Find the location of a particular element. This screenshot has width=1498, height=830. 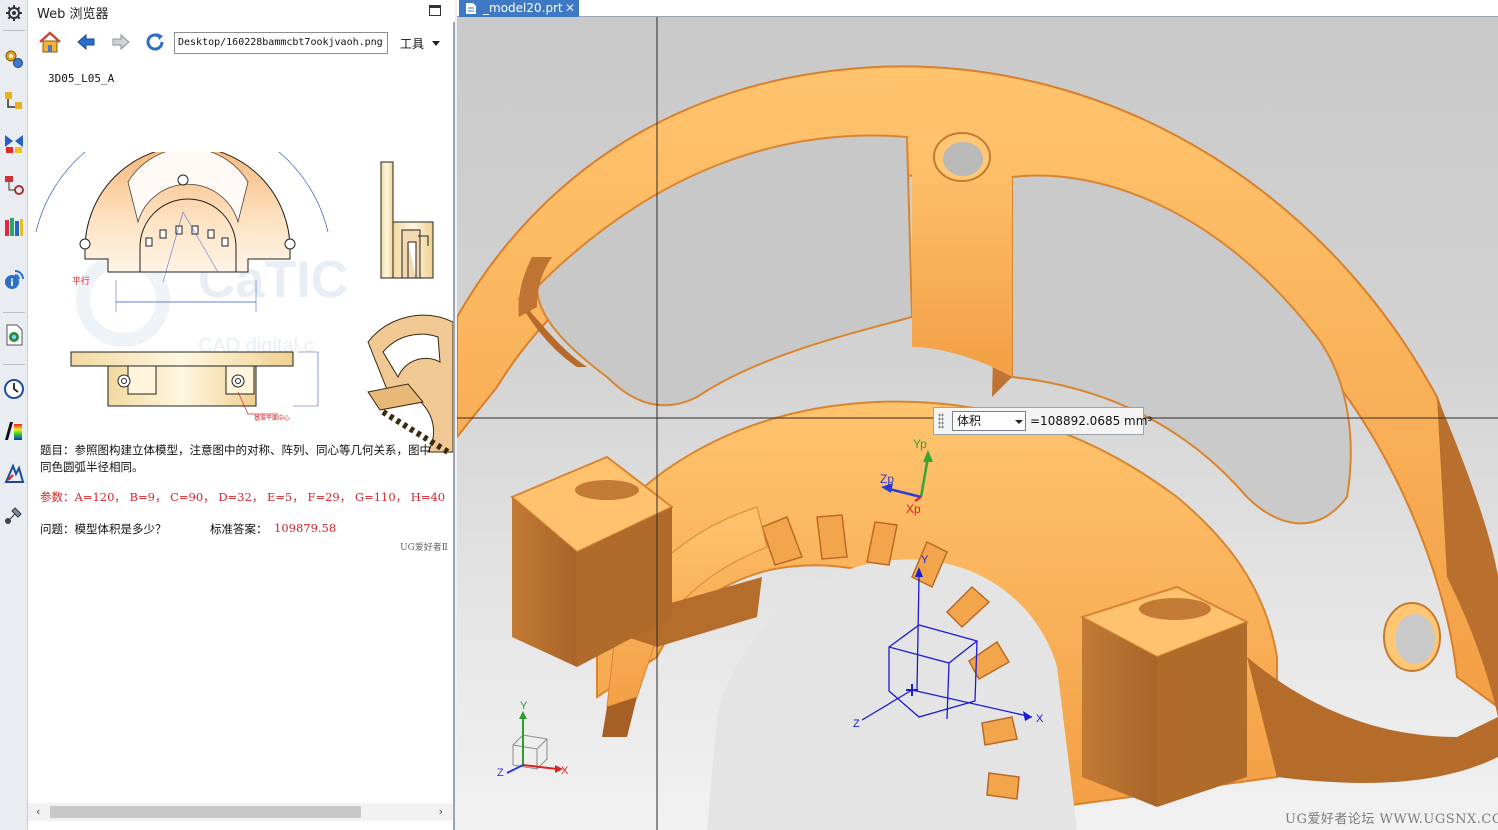

part-navigator-icon is located at coordinates (14, 143).